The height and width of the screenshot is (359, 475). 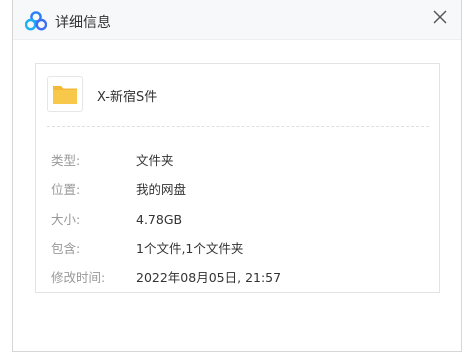 What do you see at coordinates (161, 189) in the screenshot?
I see `detail-value: 我的网盘` at bounding box center [161, 189].